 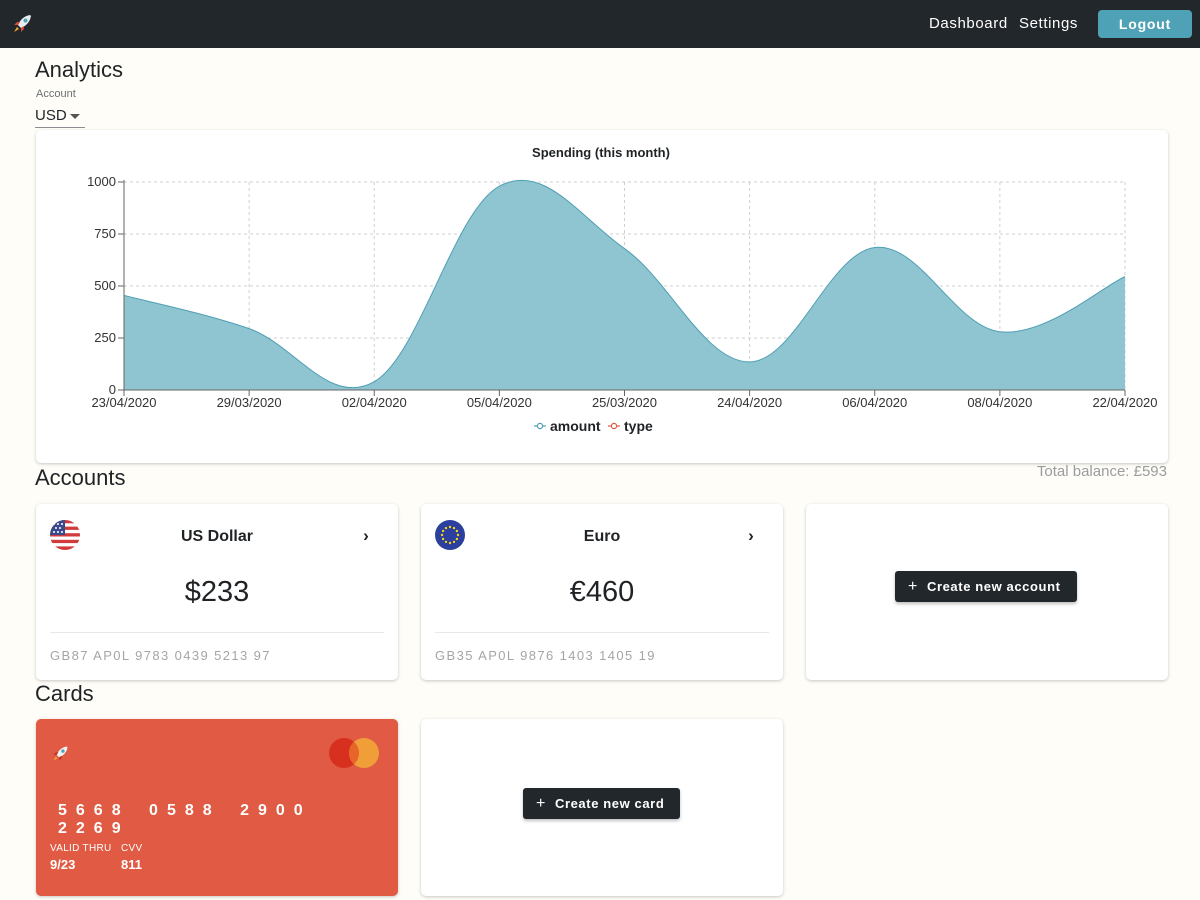 What do you see at coordinates (64, 693) in the screenshot?
I see `cards-title: Cards` at bounding box center [64, 693].